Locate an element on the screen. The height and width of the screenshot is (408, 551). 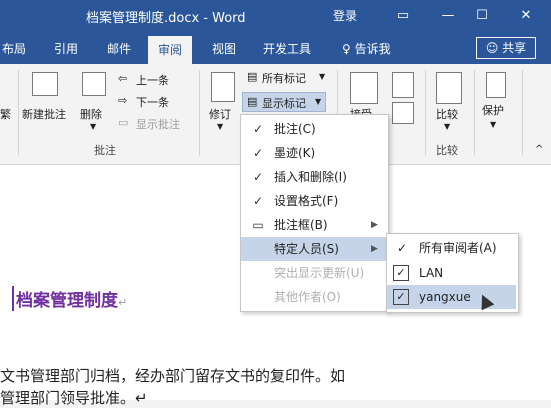
submenu-item-label: LAN is located at coordinates (431, 273).